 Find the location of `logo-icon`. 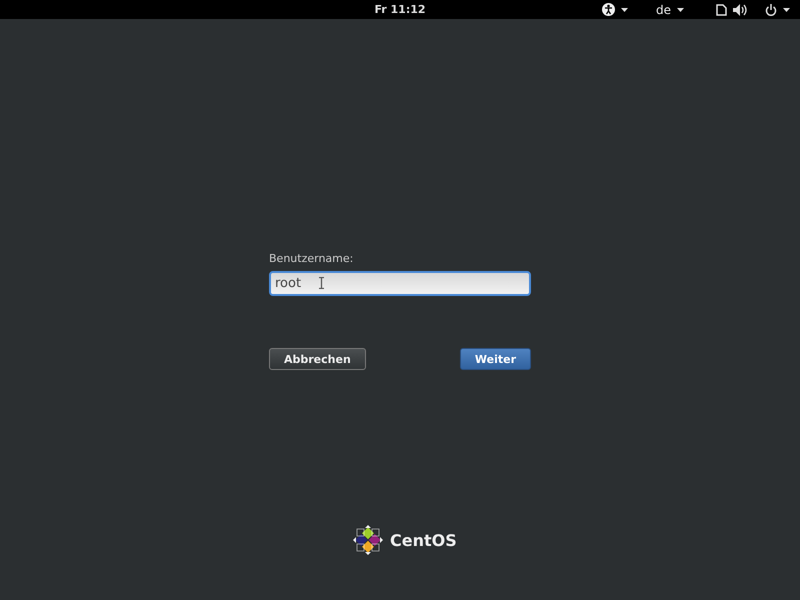

logo-icon is located at coordinates (368, 540).